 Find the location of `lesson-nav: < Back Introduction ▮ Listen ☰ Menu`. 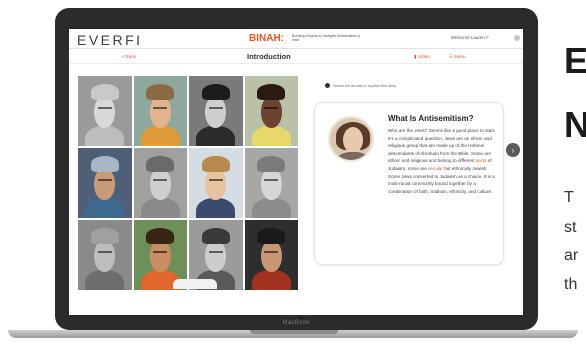

lesson-nav: < Back Introduction ▮ Listen ☰ Menu is located at coordinates (296, 57).